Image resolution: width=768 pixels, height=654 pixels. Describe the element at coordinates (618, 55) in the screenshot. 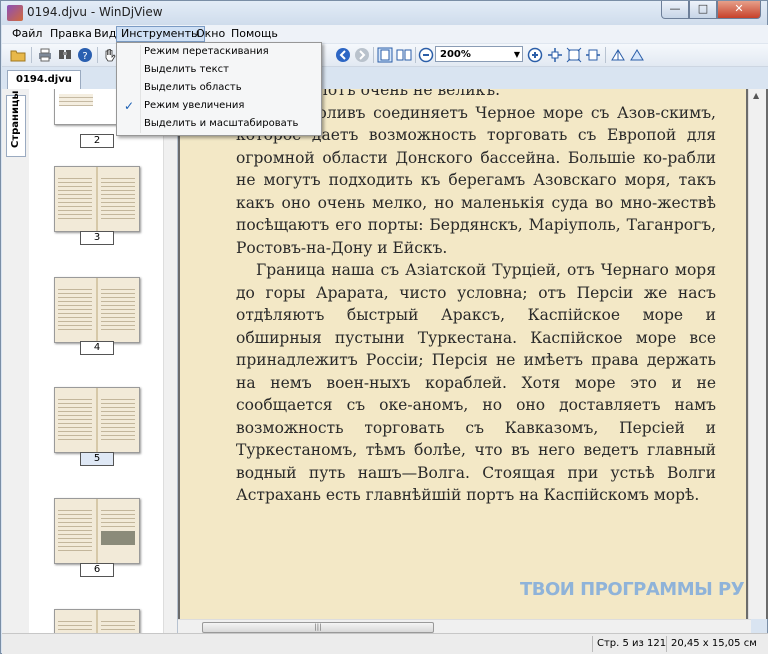

I see `rotate-left-icon` at that location.